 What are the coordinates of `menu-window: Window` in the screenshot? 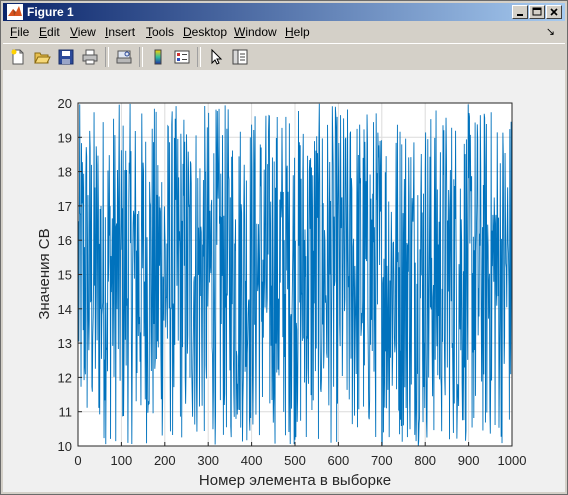 It's located at (255, 32).